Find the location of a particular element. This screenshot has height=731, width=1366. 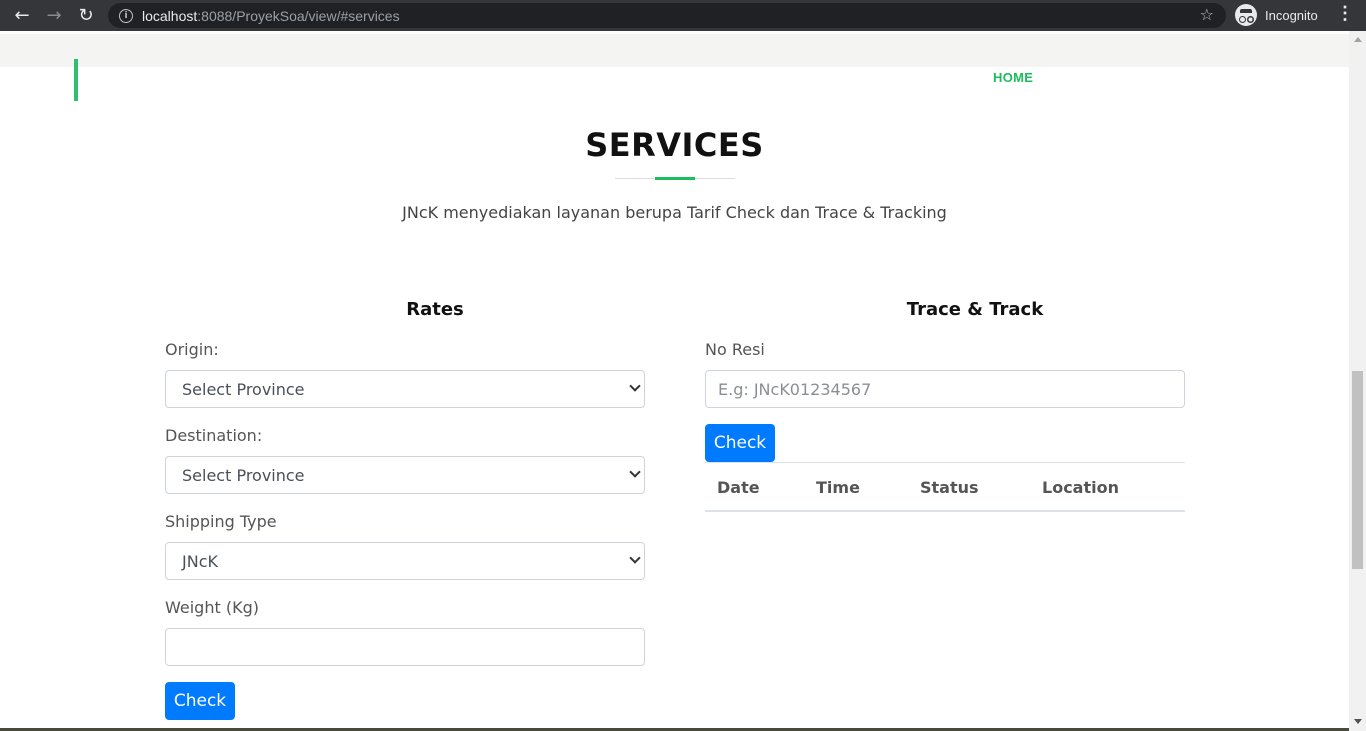

page-scrollbar is located at coordinates (1357, 381).